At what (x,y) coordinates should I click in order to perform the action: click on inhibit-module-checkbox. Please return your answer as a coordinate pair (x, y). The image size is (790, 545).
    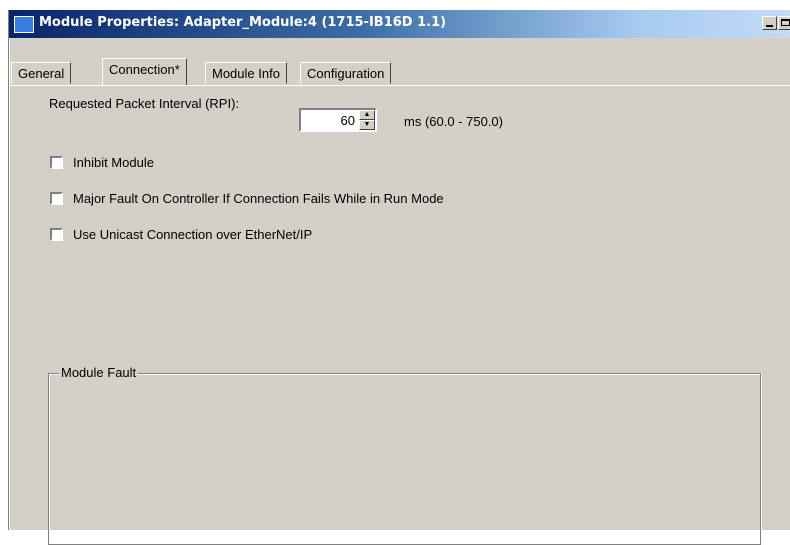
    Looking at the image, I should click on (56, 162).